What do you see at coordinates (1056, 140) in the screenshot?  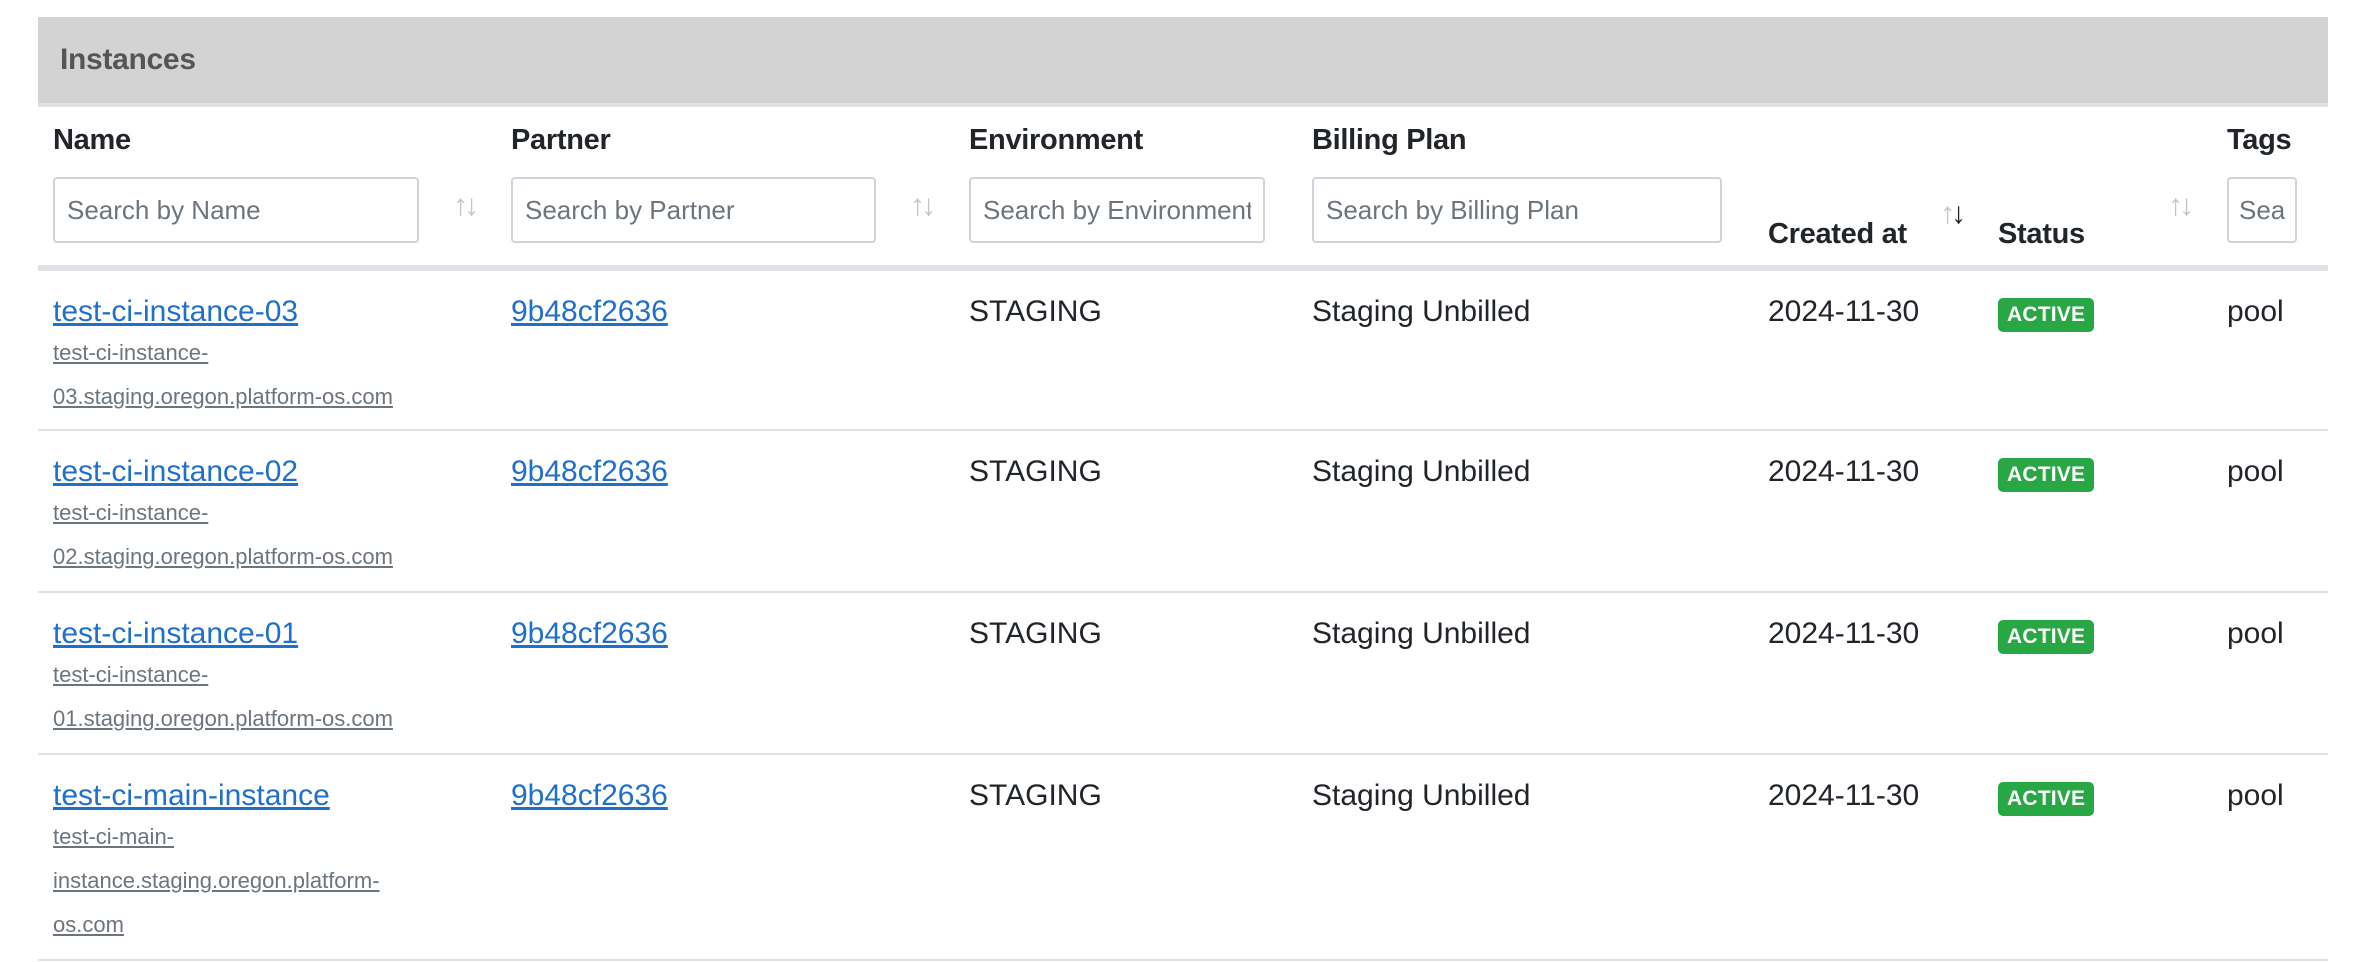 I see `column-label-environment: Environment` at bounding box center [1056, 140].